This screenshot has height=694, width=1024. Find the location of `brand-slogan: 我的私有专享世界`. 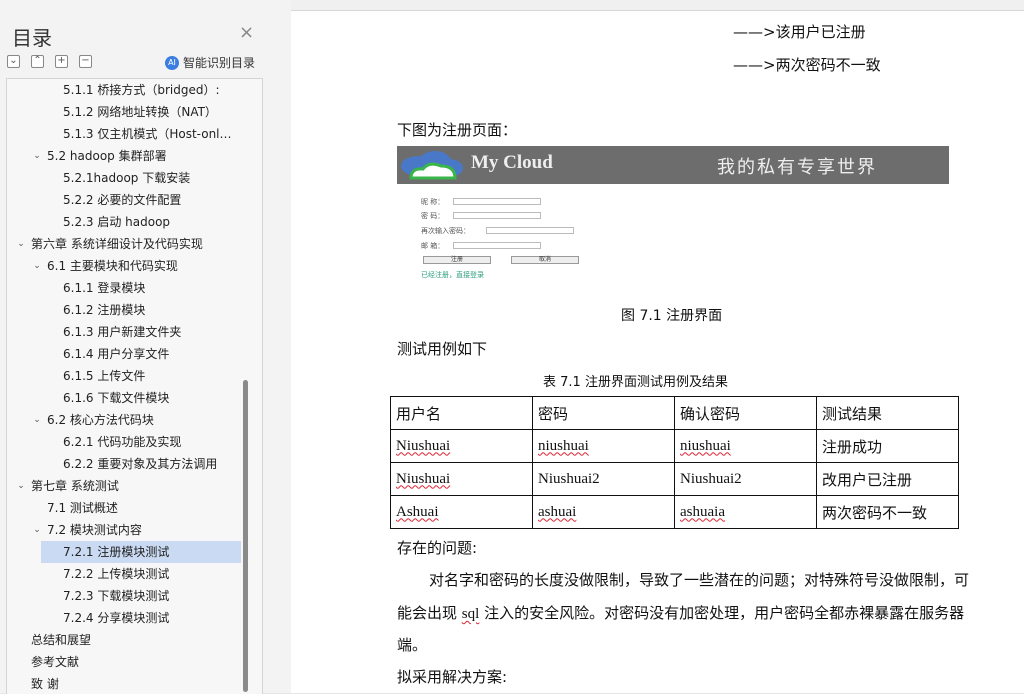

brand-slogan: 我的私有专享世界 is located at coordinates (797, 167).